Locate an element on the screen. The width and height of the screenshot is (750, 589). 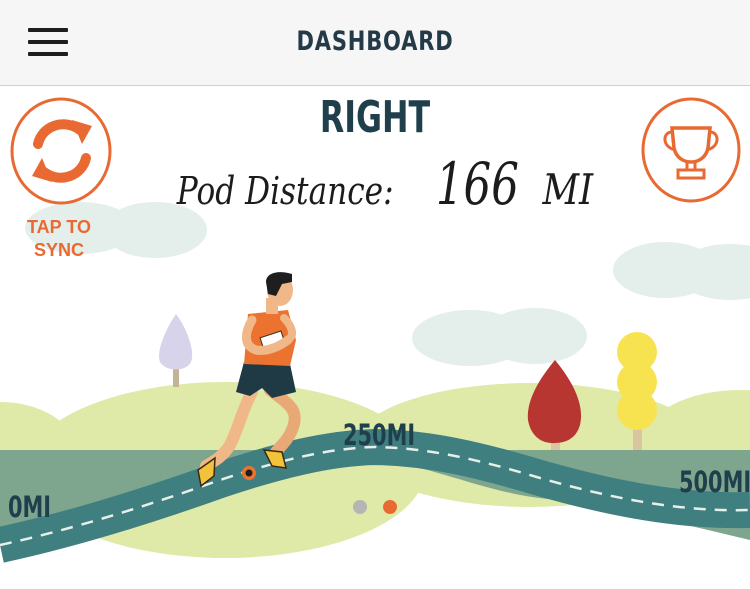
mile-marker-start: 0MI is located at coordinates (30, 507).